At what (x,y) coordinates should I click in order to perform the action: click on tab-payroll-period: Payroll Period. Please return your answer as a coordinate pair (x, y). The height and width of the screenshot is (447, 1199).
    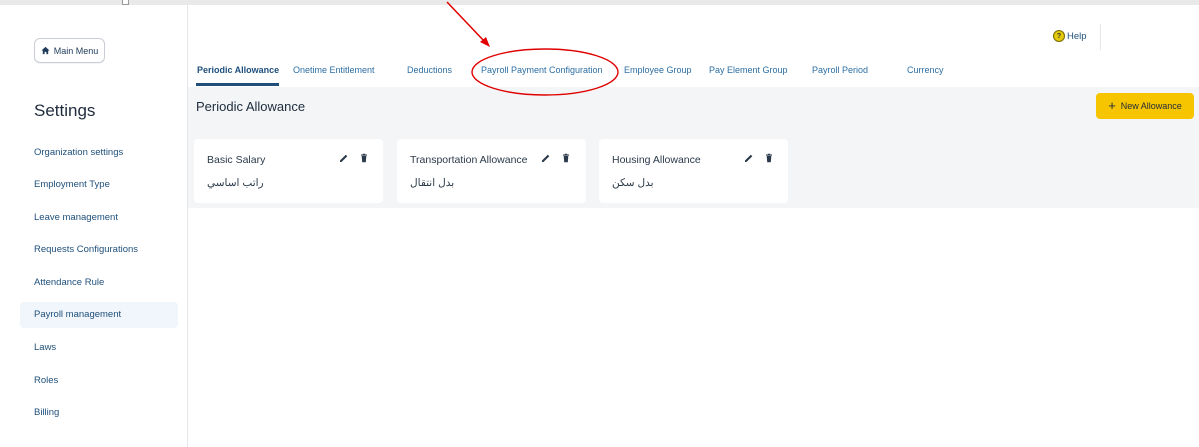
    Looking at the image, I should click on (840, 70).